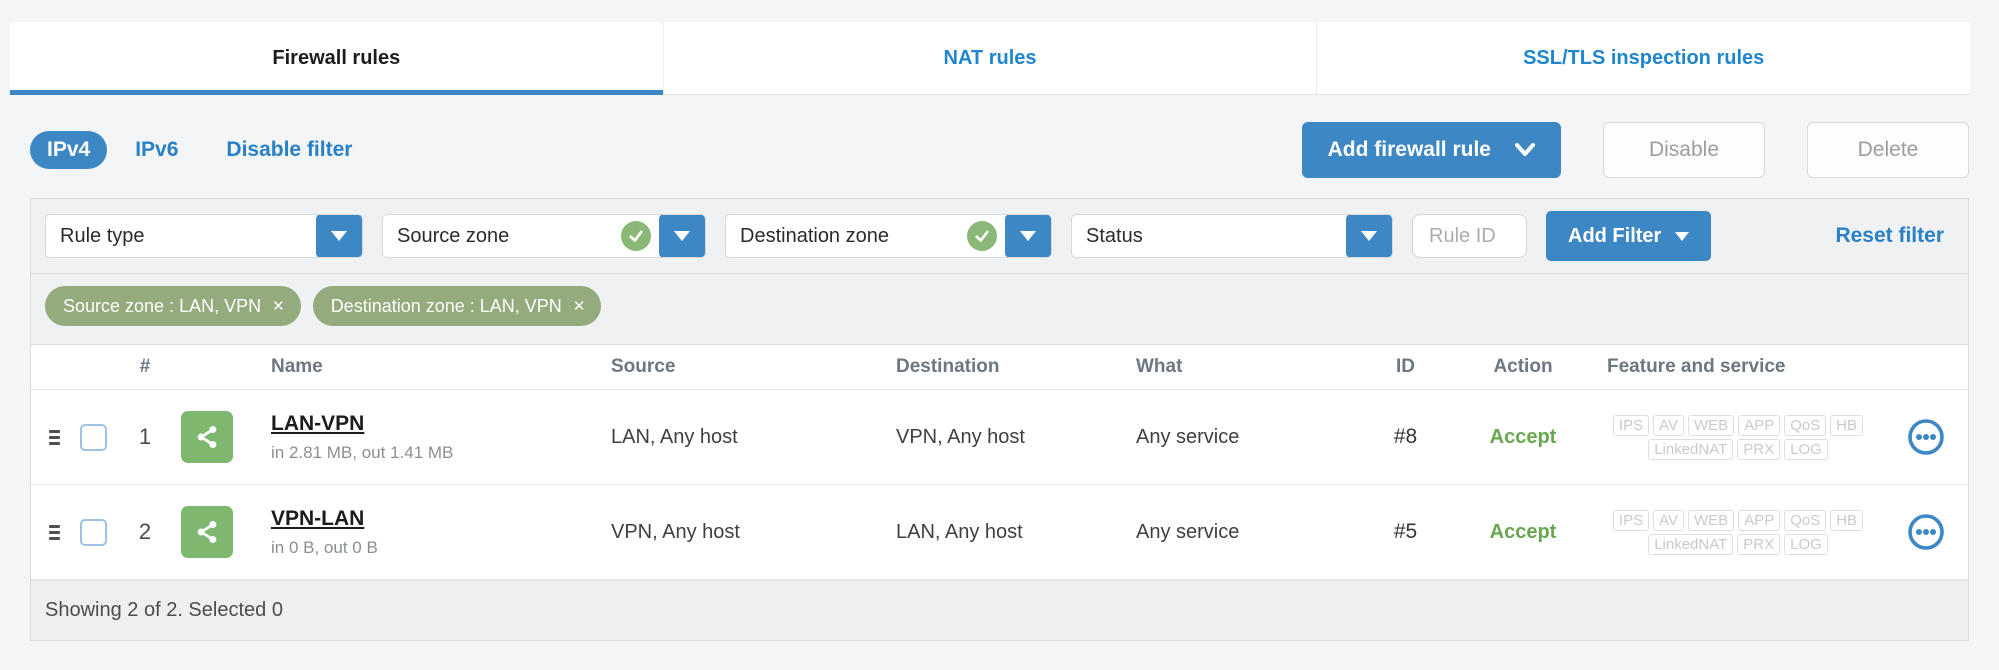 The height and width of the screenshot is (670, 1999). Describe the element at coordinates (1615, 235) in the screenshot. I see `add-filter-label: Add Filter` at that location.